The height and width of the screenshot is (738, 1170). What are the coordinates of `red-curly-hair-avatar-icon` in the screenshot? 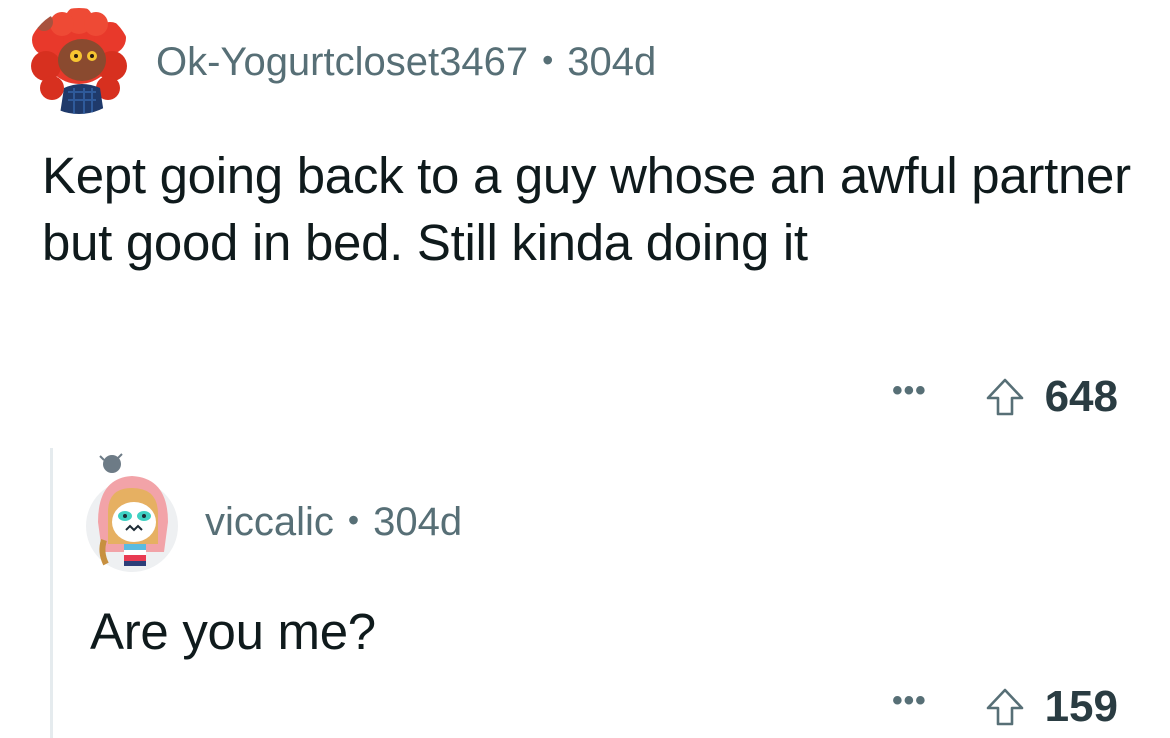 It's located at (79, 61).